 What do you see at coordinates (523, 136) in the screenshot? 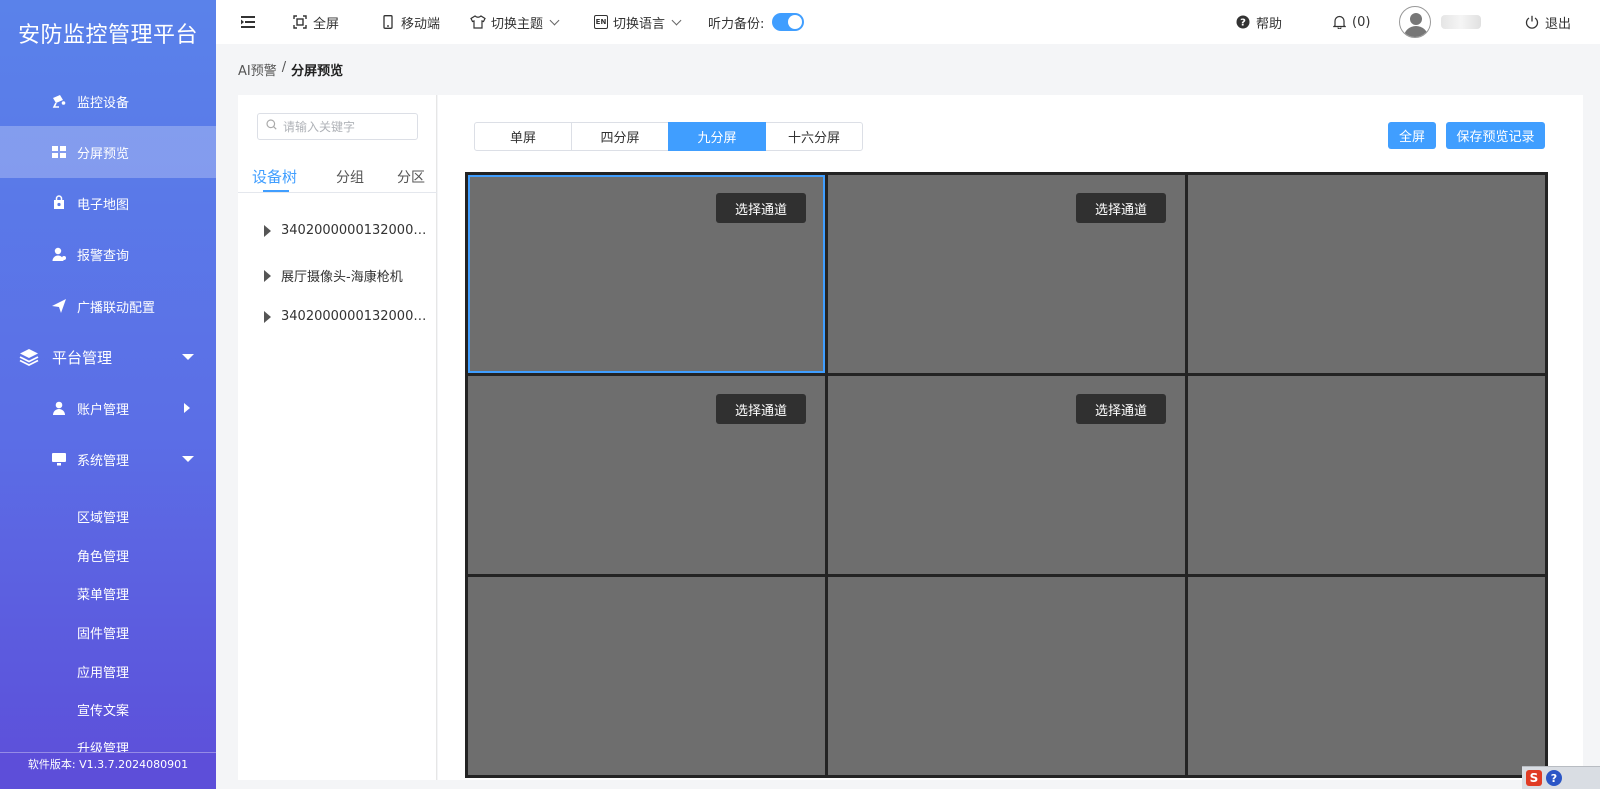
I see `layout-single-button: 单屏` at bounding box center [523, 136].